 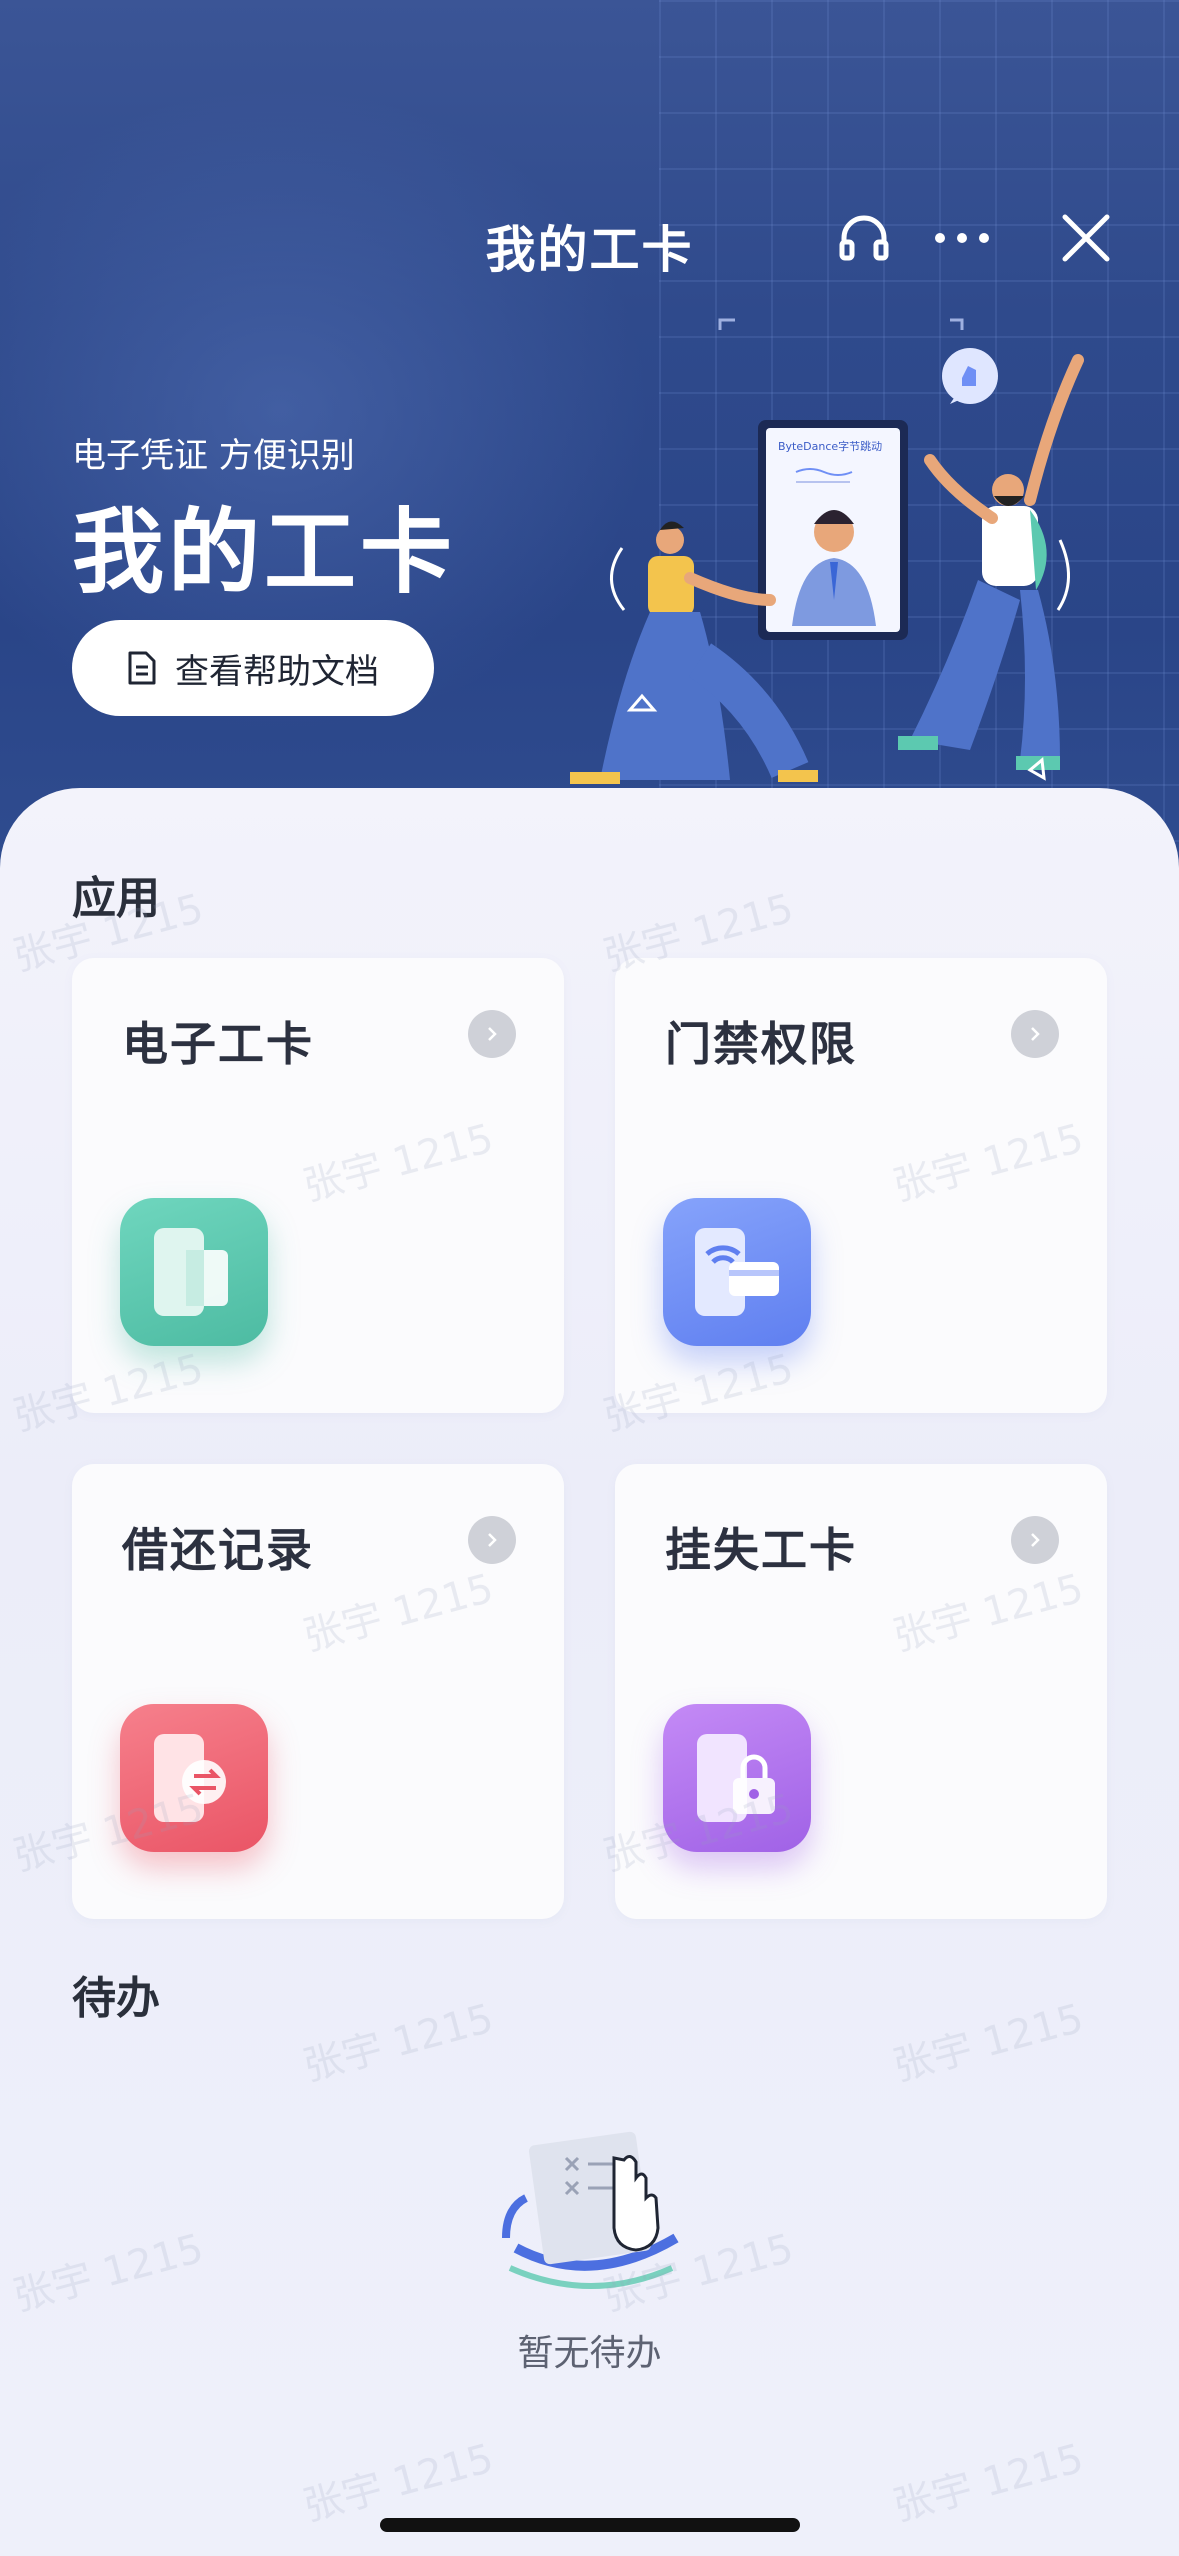 I want to click on hero-headline: 我的工卡, so click(x=264, y=552).